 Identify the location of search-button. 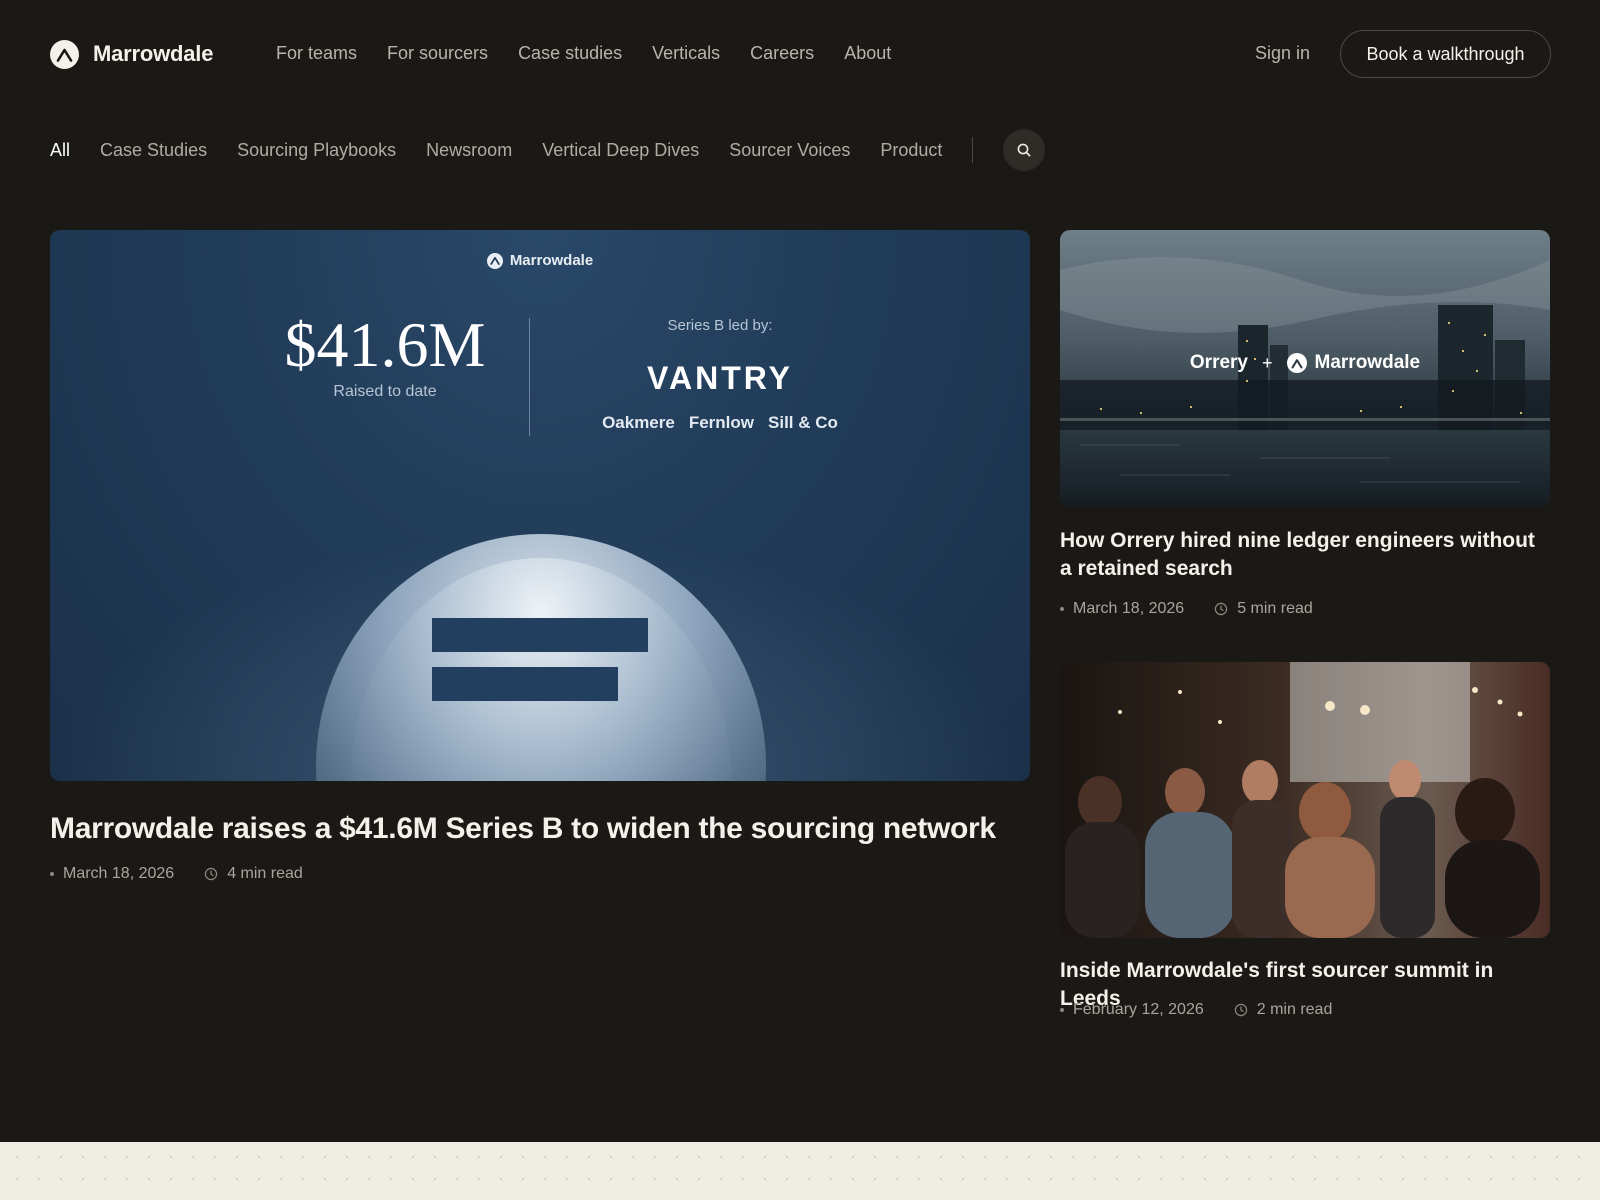
(1024, 150).